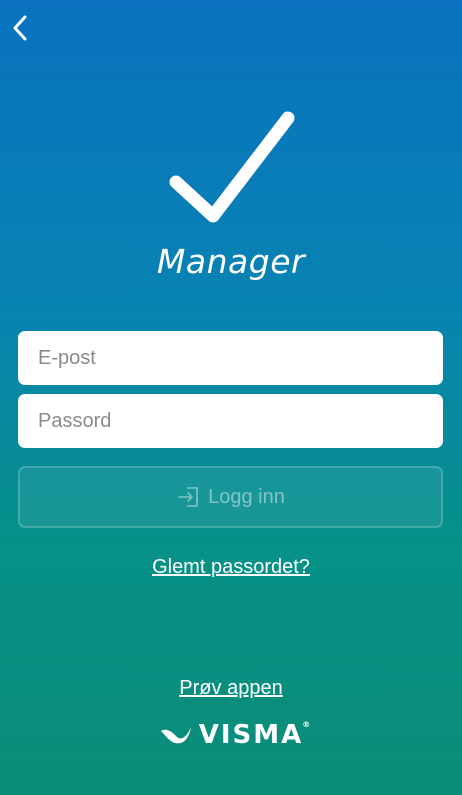  What do you see at coordinates (246, 496) in the screenshot?
I see `login-button-label: Logg inn` at bounding box center [246, 496].